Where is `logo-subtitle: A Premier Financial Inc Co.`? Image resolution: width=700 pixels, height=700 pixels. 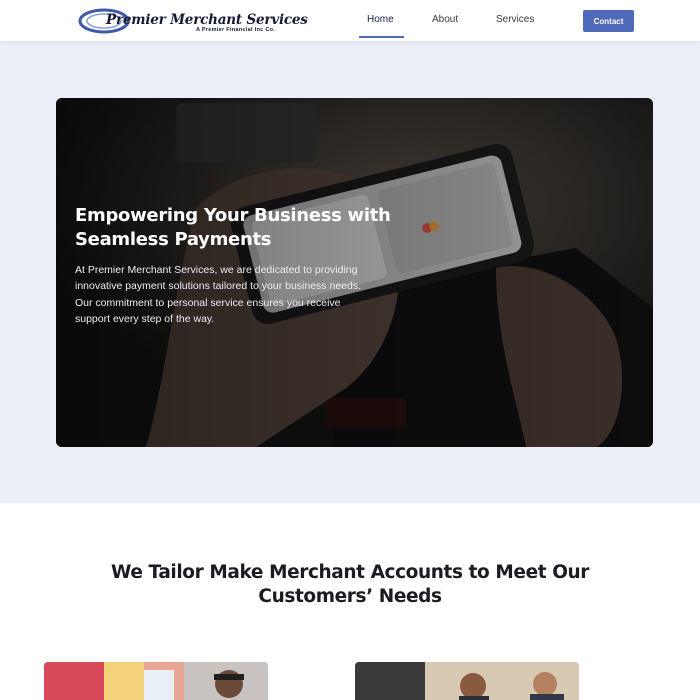 logo-subtitle: A Premier Financial Inc Co. is located at coordinates (236, 30).